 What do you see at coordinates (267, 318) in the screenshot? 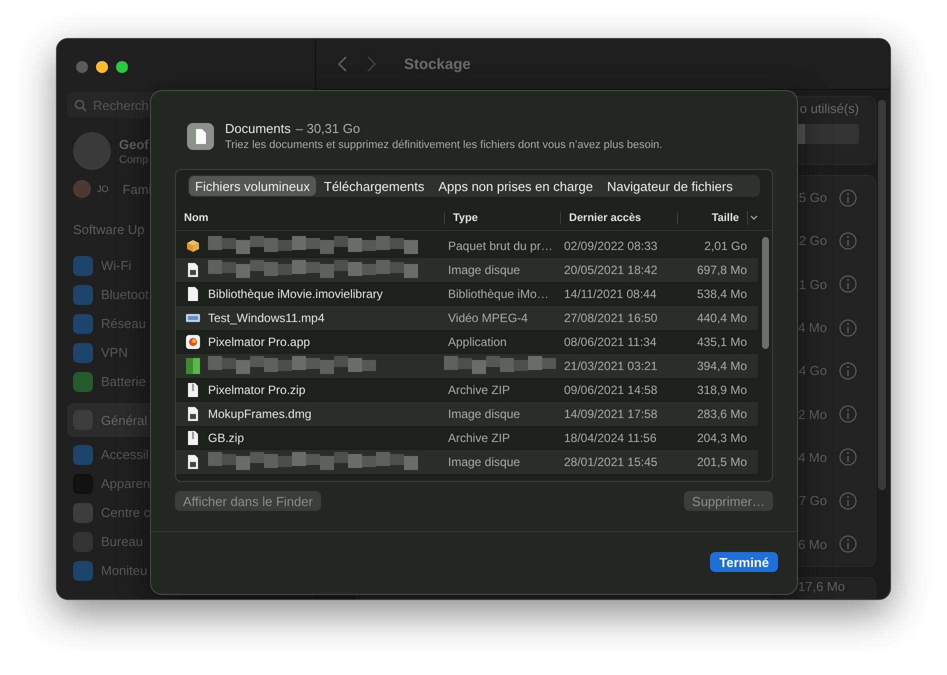
I see `file-name: Test_Windows11.mp4` at bounding box center [267, 318].